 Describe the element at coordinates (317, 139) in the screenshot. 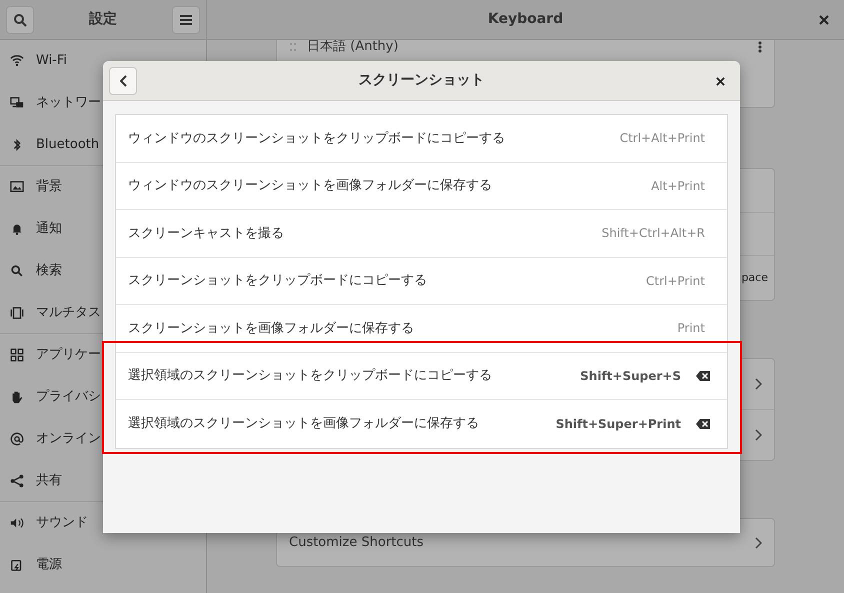

I see `shortcut-label: ウィンドウのスクリーンショットをクリップボードにコピーする` at that location.